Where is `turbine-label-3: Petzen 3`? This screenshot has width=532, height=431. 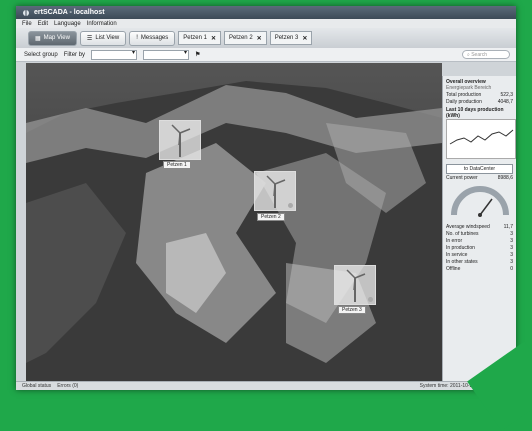 turbine-label-3: Petzen 3 is located at coordinates (352, 310).